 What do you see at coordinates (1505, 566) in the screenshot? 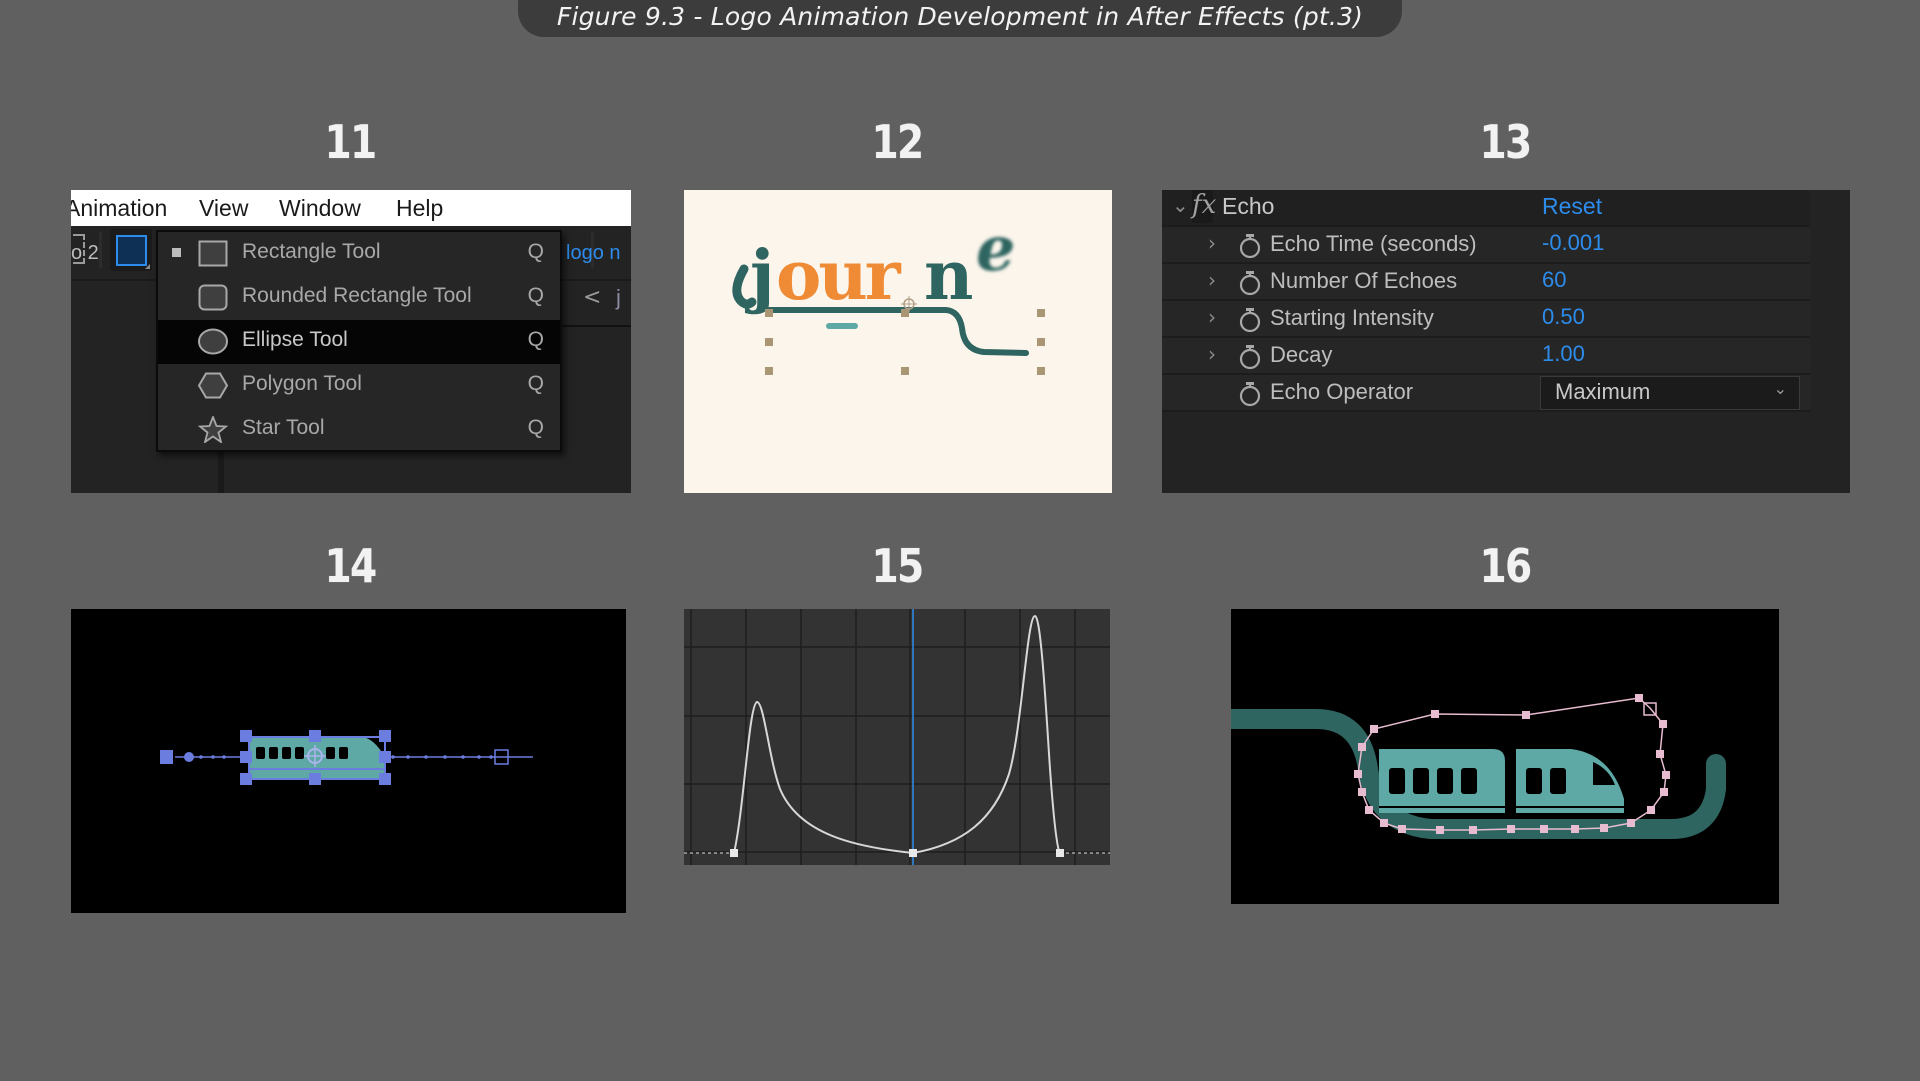
I see `step-number-16: 16` at bounding box center [1505, 566].